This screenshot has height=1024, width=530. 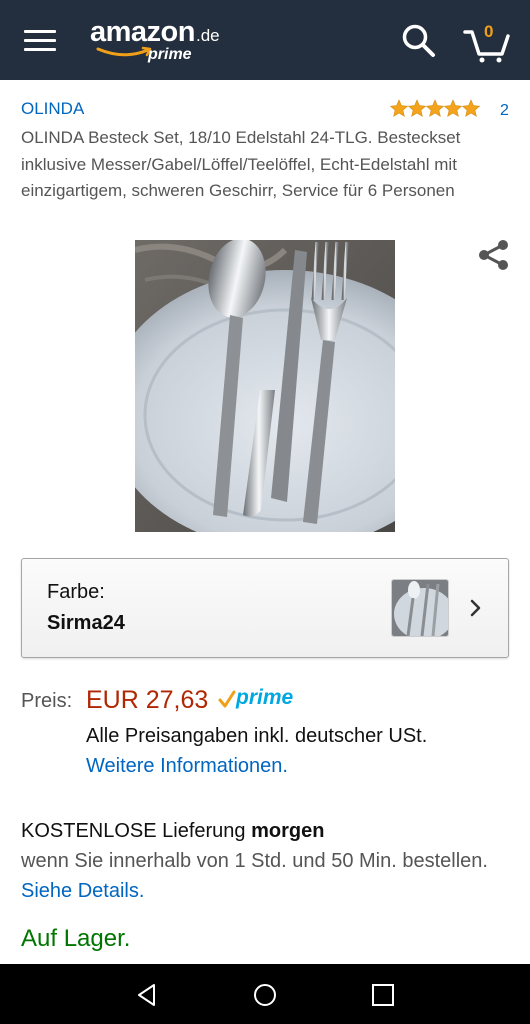 I want to click on logo-tld: .de, so click(x=208, y=35).